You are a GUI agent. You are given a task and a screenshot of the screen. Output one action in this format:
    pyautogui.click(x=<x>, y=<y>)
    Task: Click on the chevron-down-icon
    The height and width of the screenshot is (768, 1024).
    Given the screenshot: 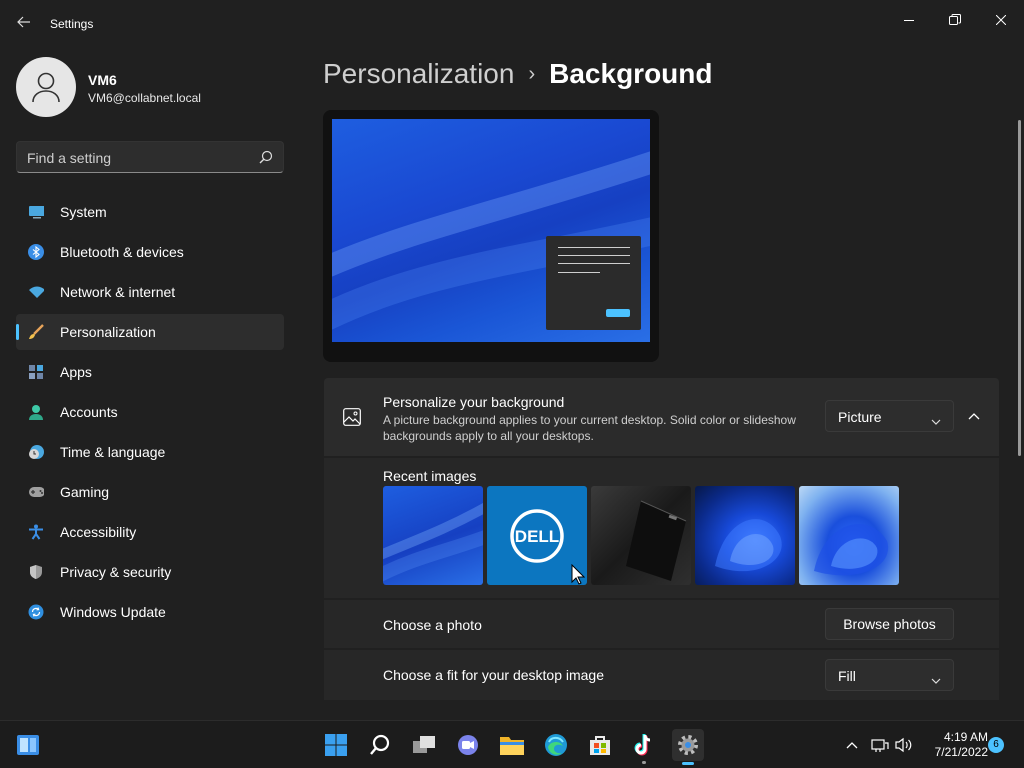 What is the action you would take?
    pyautogui.click(x=936, y=421)
    